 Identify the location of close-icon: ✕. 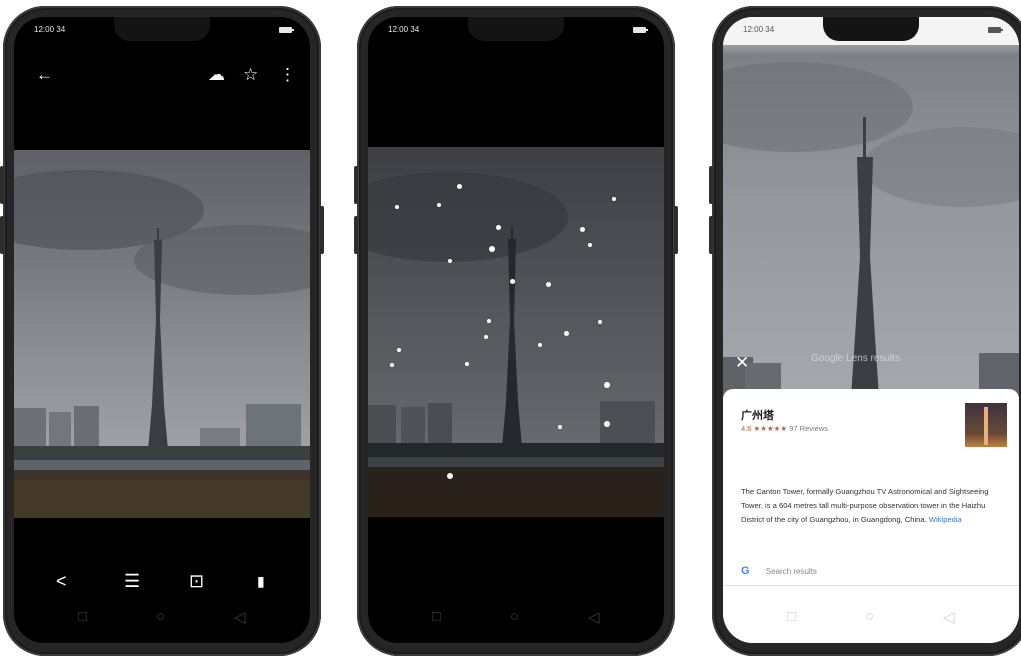
(742, 363).